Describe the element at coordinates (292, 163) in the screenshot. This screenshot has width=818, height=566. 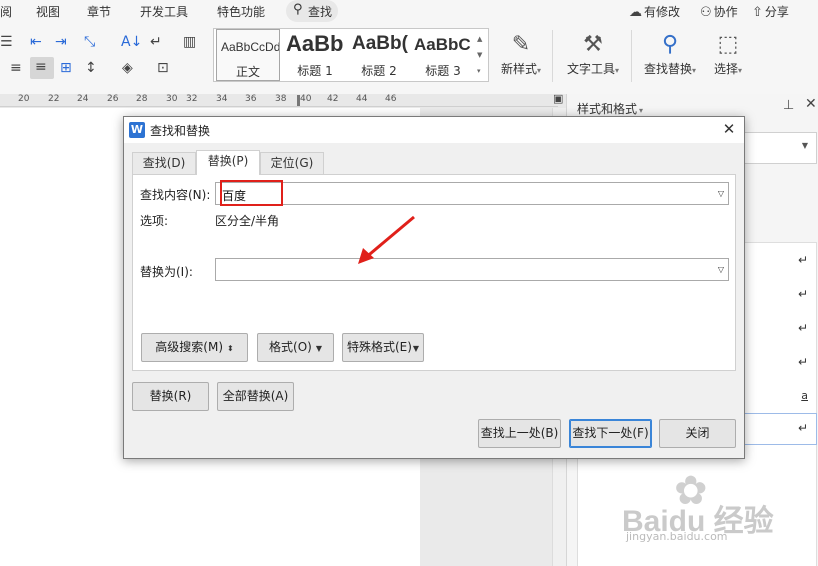
I see `tab-goto: 定位(G)` at that location.